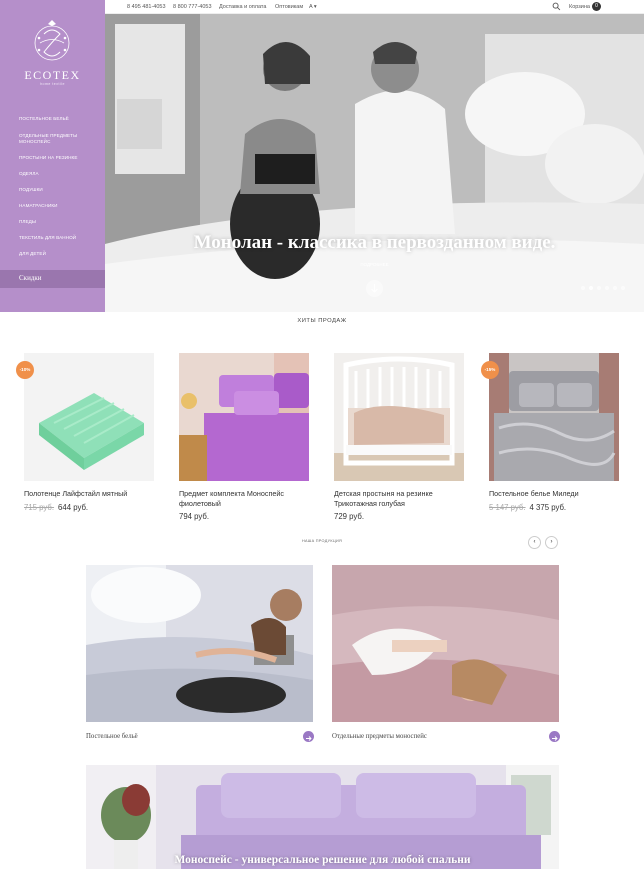 This screenshot has height=869, width=644. Describe the element at coordinates (56, 507) in the screenshot. I see `product-price-row: 715 руб. 644 руб.` at that location.